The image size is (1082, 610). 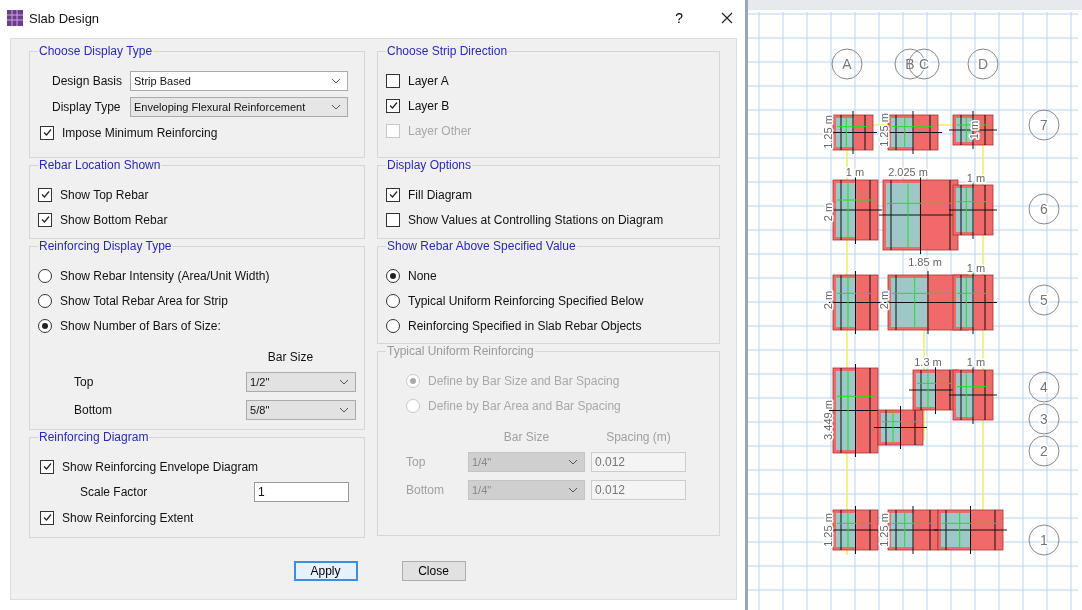 I want to click on dropdown: 5/8", so click(x=301, y=410).